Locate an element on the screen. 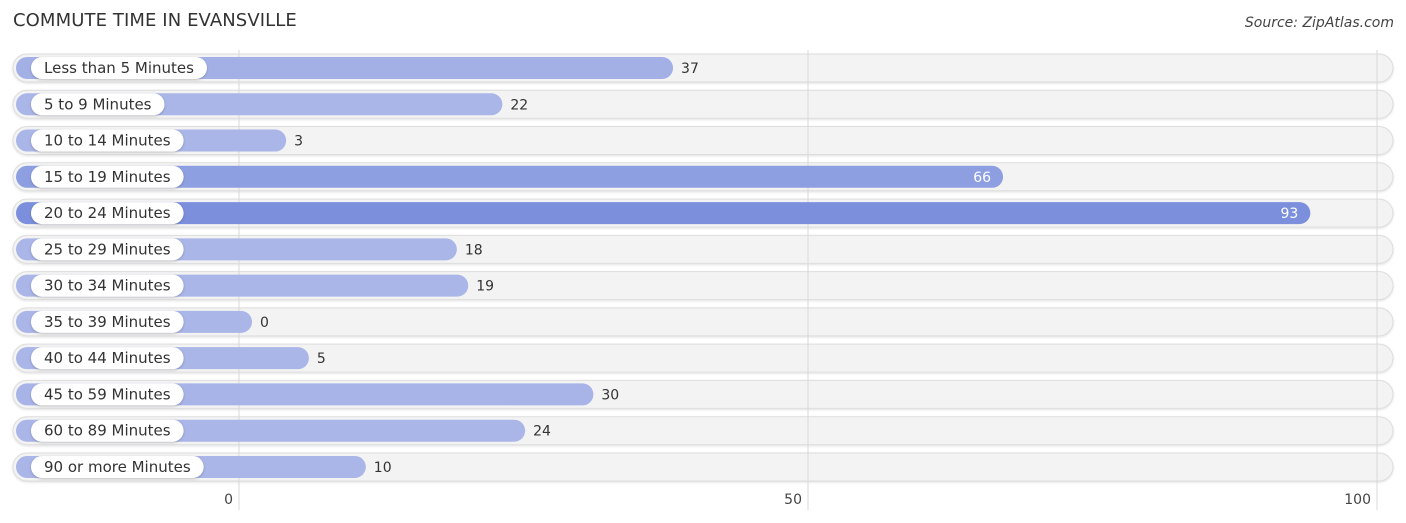 The height and width of the screenshot is (523, 1406). value-label: 24 is located at coordinates (542, 432).